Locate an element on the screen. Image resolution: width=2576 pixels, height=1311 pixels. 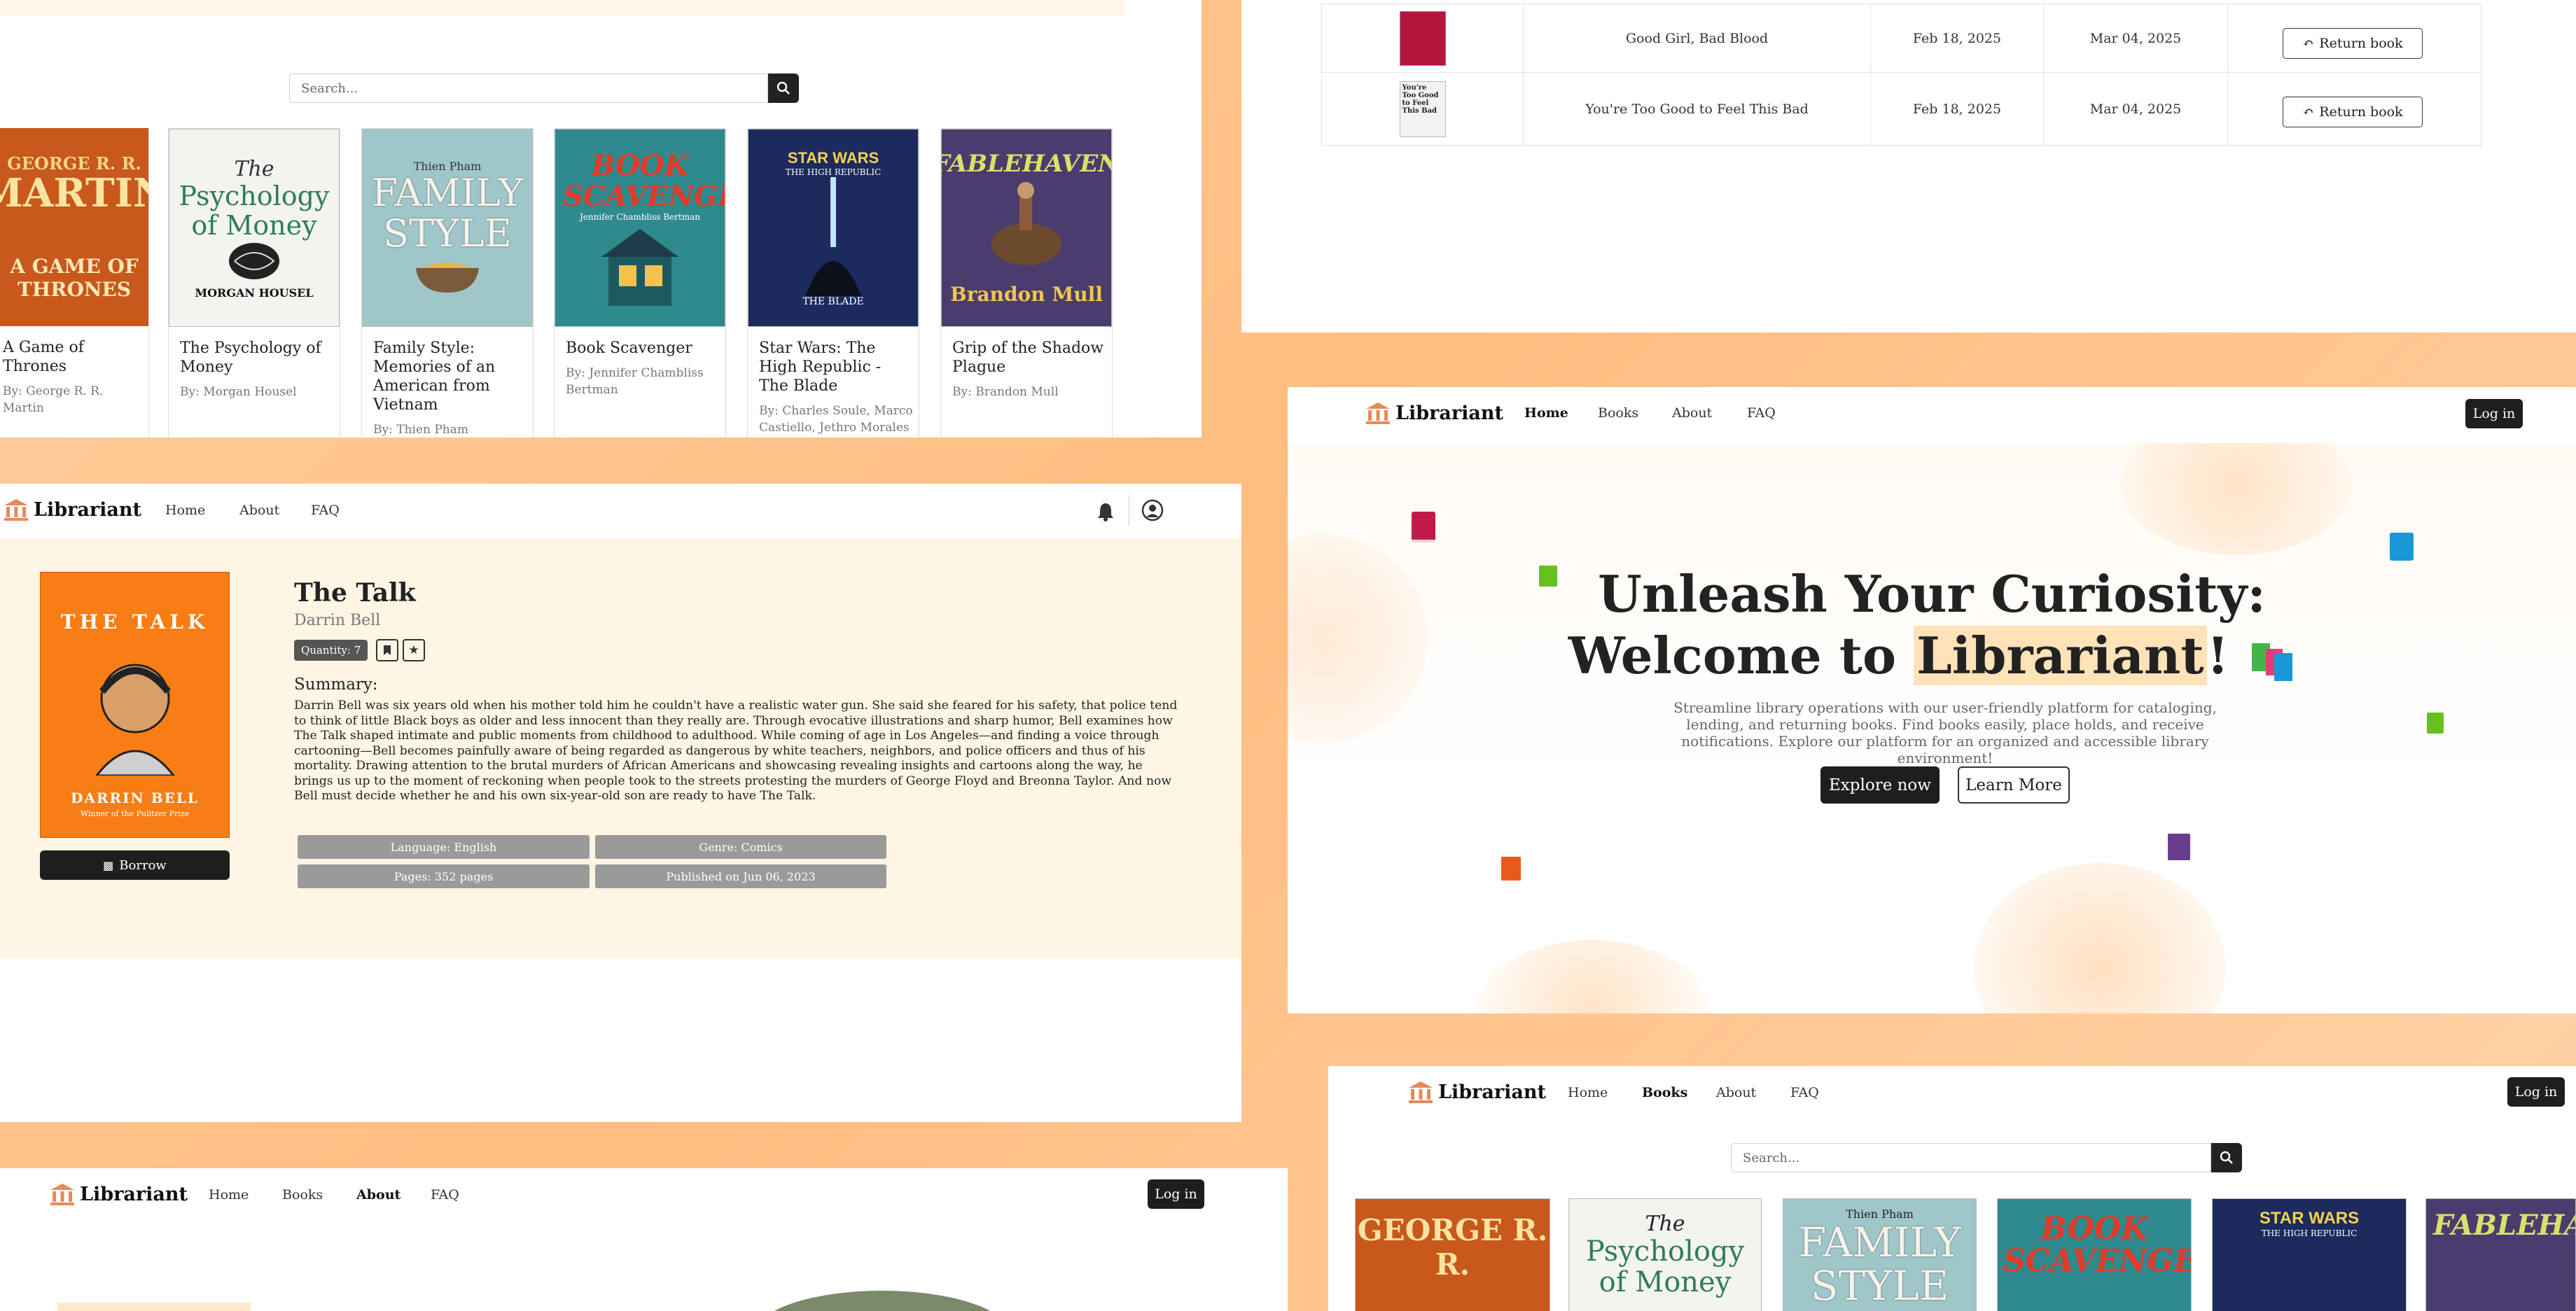
table-cell-thumb: You're Too Good to Feel This Bad is located at coordinates (1422, 109).